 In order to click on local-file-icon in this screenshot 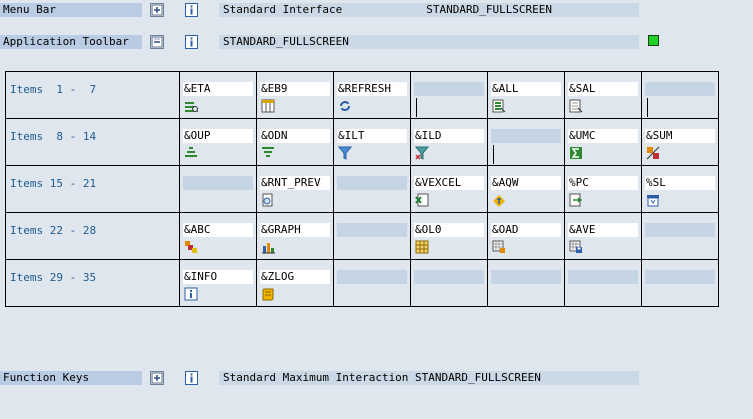, I will do `click(576, 200)`.